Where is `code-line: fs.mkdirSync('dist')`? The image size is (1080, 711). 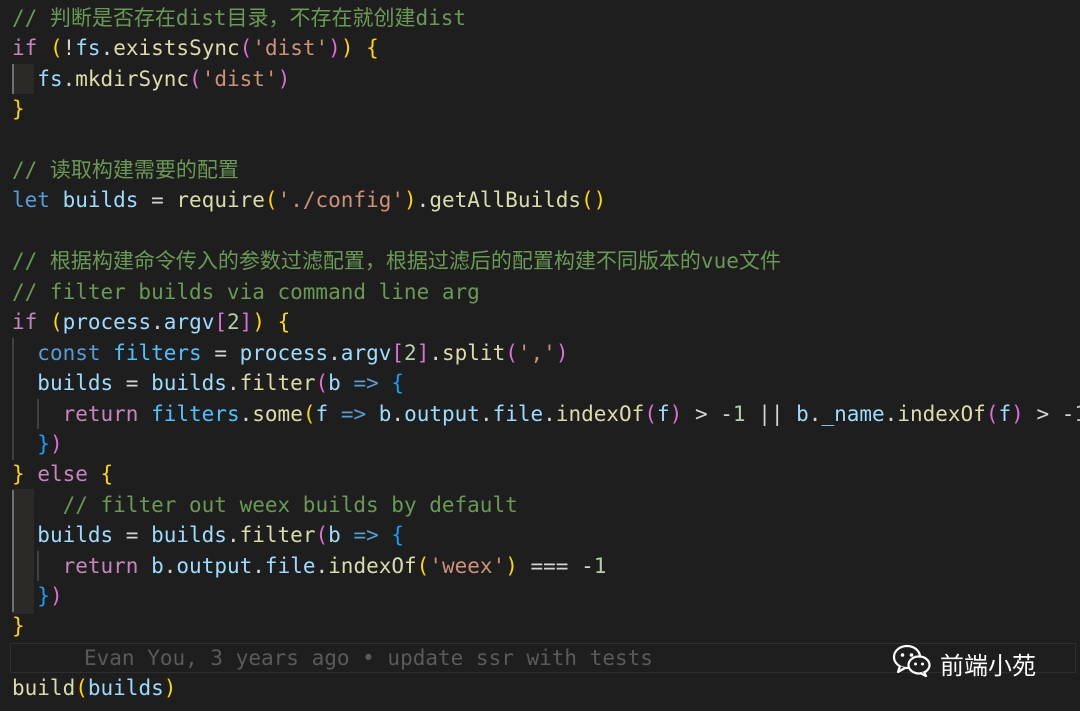 code-line: fs.mkdirSync('dist') is located at coordinates (164, 79).